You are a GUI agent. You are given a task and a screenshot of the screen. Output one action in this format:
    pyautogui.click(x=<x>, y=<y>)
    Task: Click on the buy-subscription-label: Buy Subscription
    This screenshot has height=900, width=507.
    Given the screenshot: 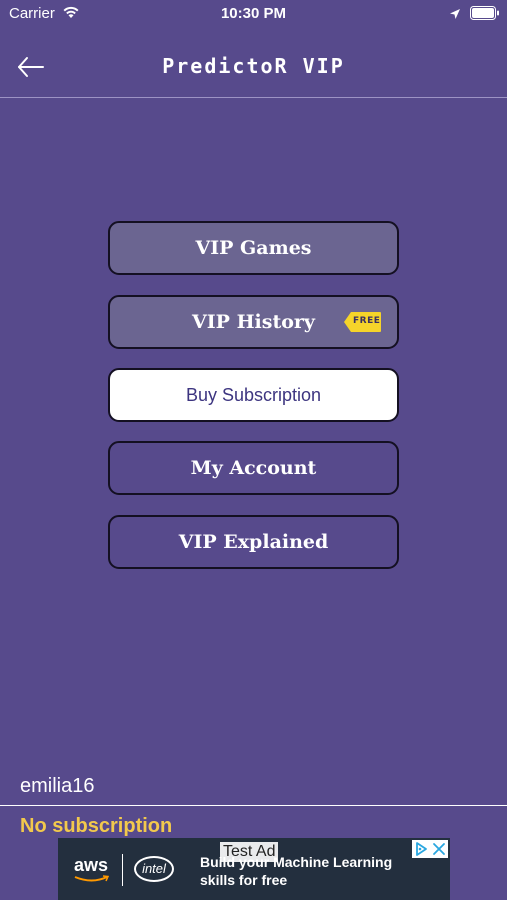 What is the action you would take?
    pyautogui.click(x=253, y=394)
    